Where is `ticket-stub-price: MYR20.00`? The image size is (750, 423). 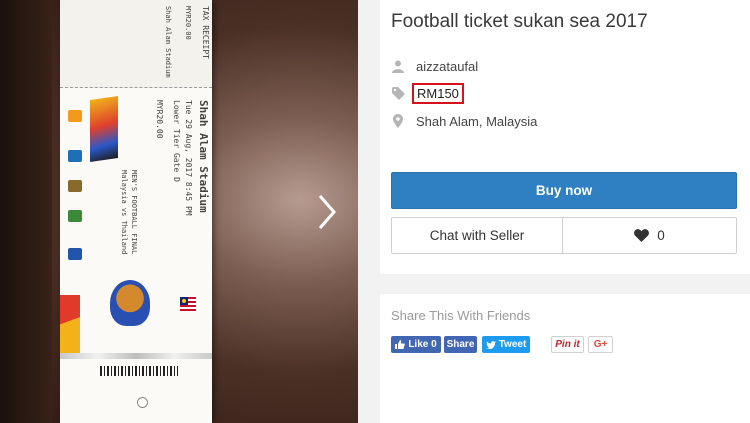 ticket-stub-price: MYR20.00 is located at coordinates (188, 23).